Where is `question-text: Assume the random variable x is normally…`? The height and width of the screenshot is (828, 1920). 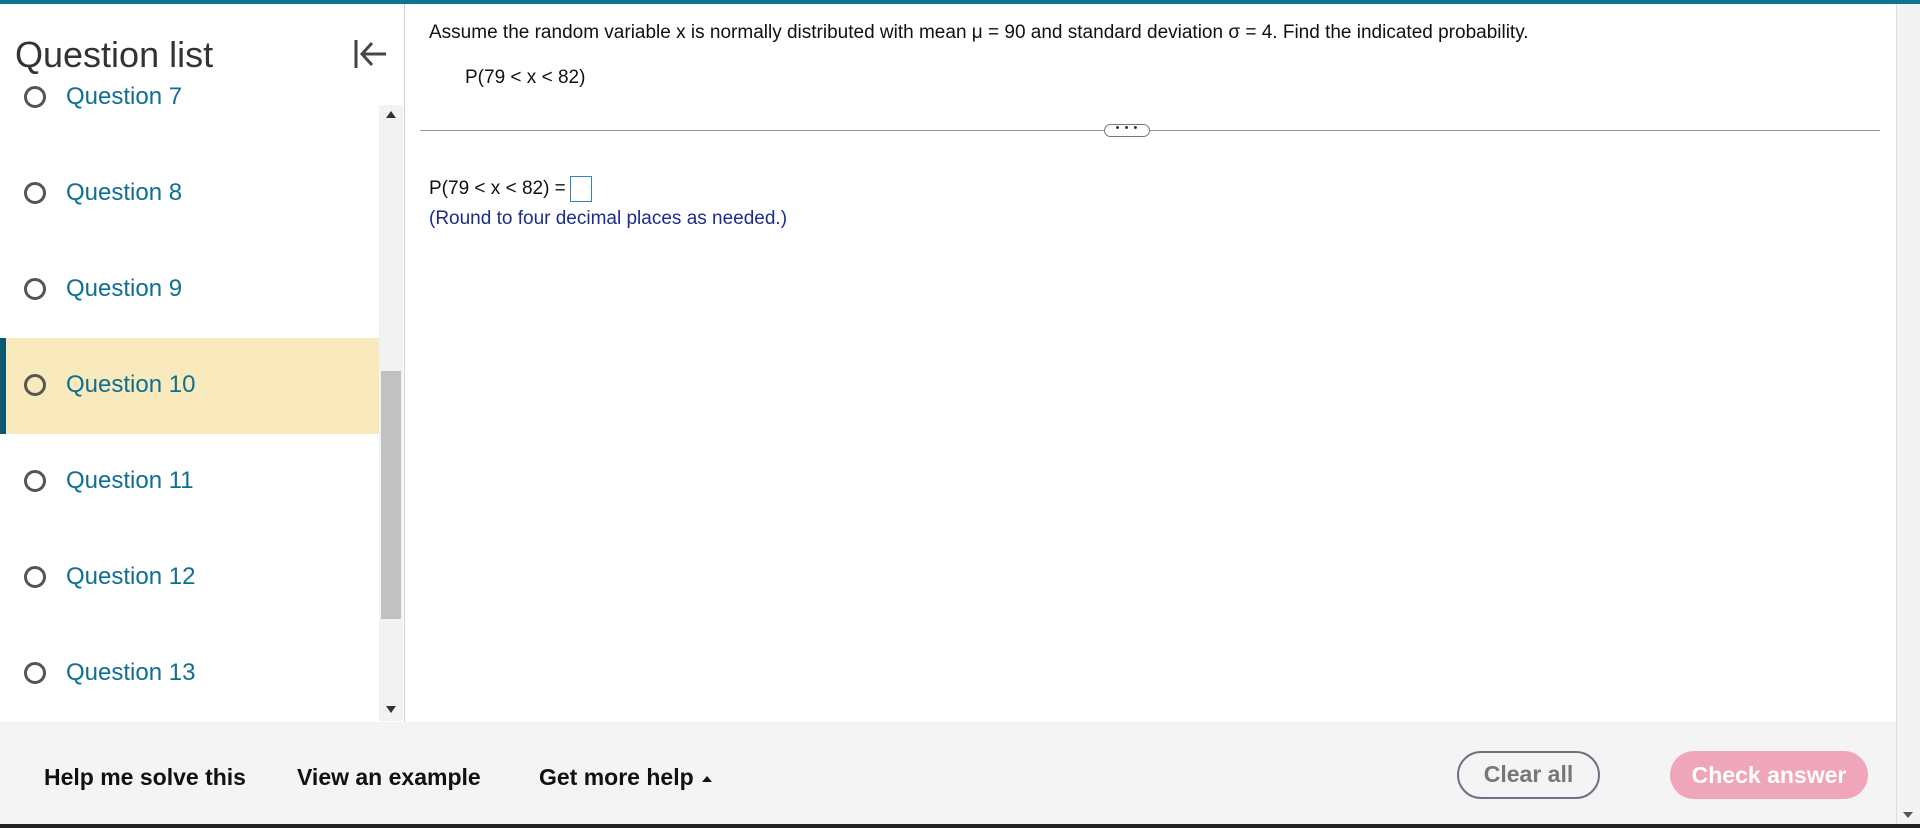 question-text: Assume the random variable x is normally… is located at coordinates (979, 32).